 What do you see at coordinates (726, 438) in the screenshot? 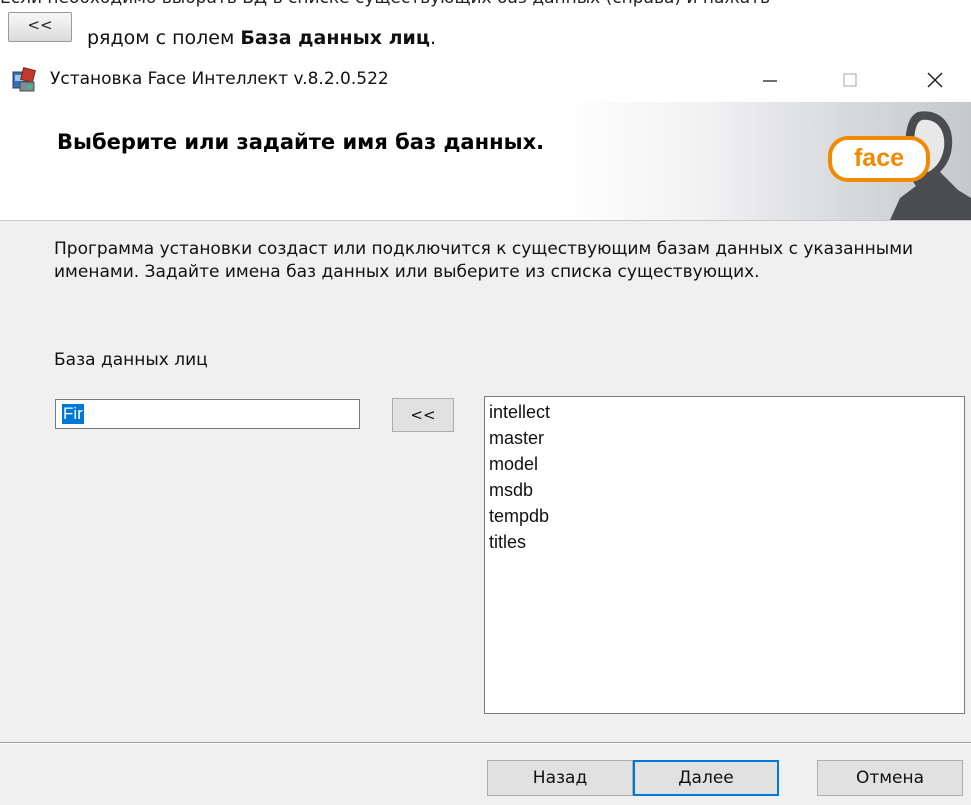
I see `list-item: master` at bounding box center [726, 438].